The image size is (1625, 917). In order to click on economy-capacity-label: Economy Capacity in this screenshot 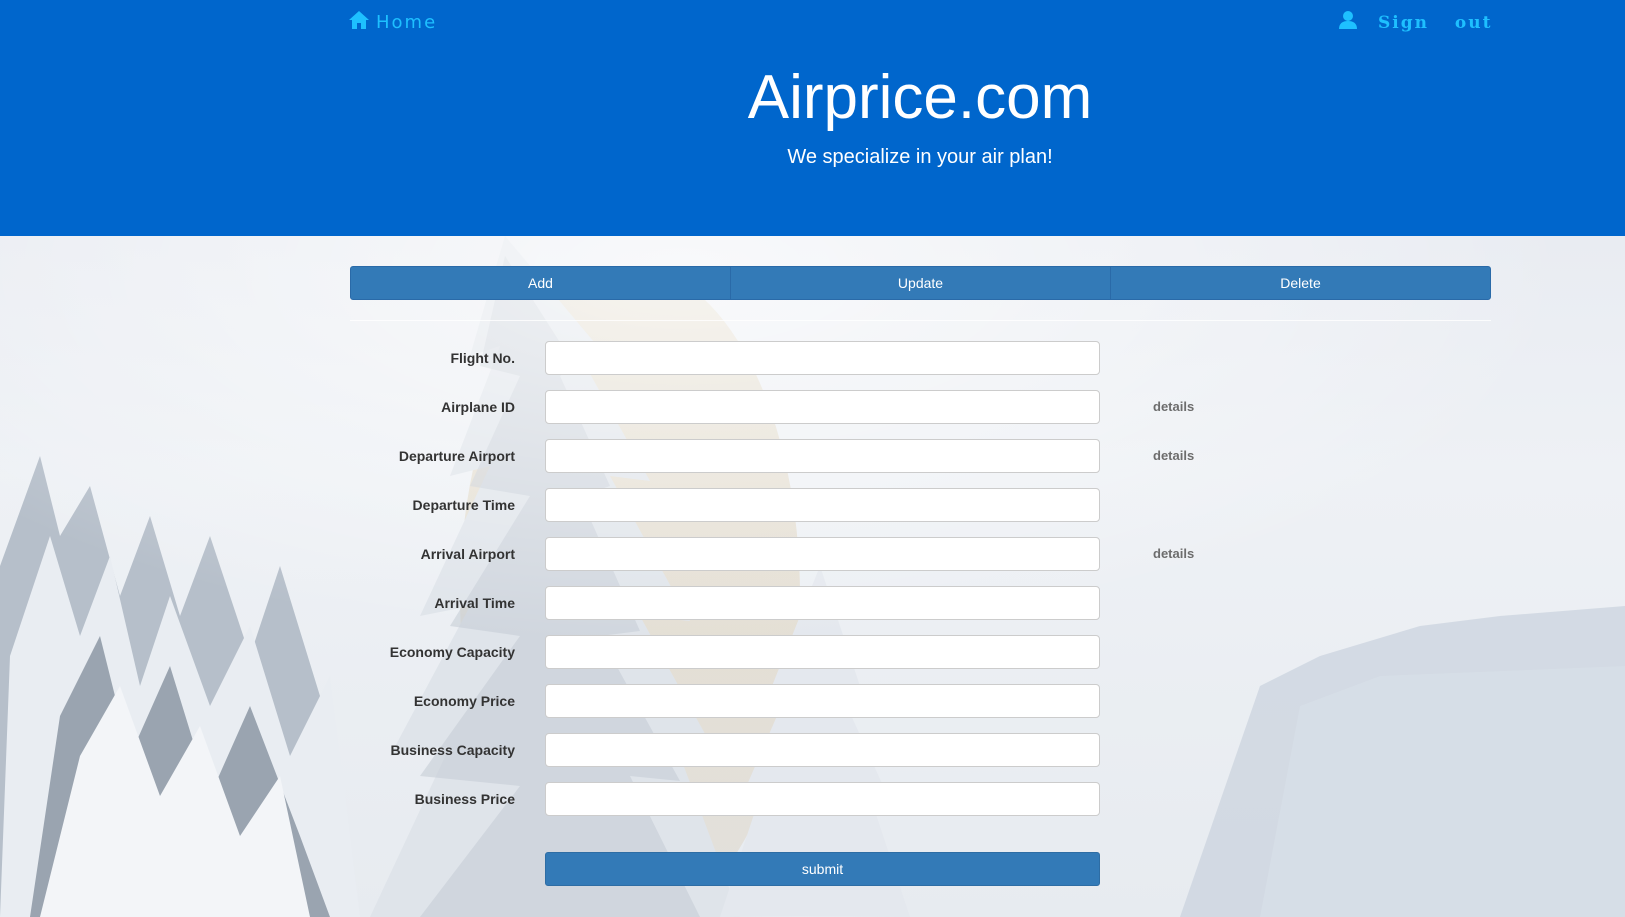, I will do `click(452, 652)`.